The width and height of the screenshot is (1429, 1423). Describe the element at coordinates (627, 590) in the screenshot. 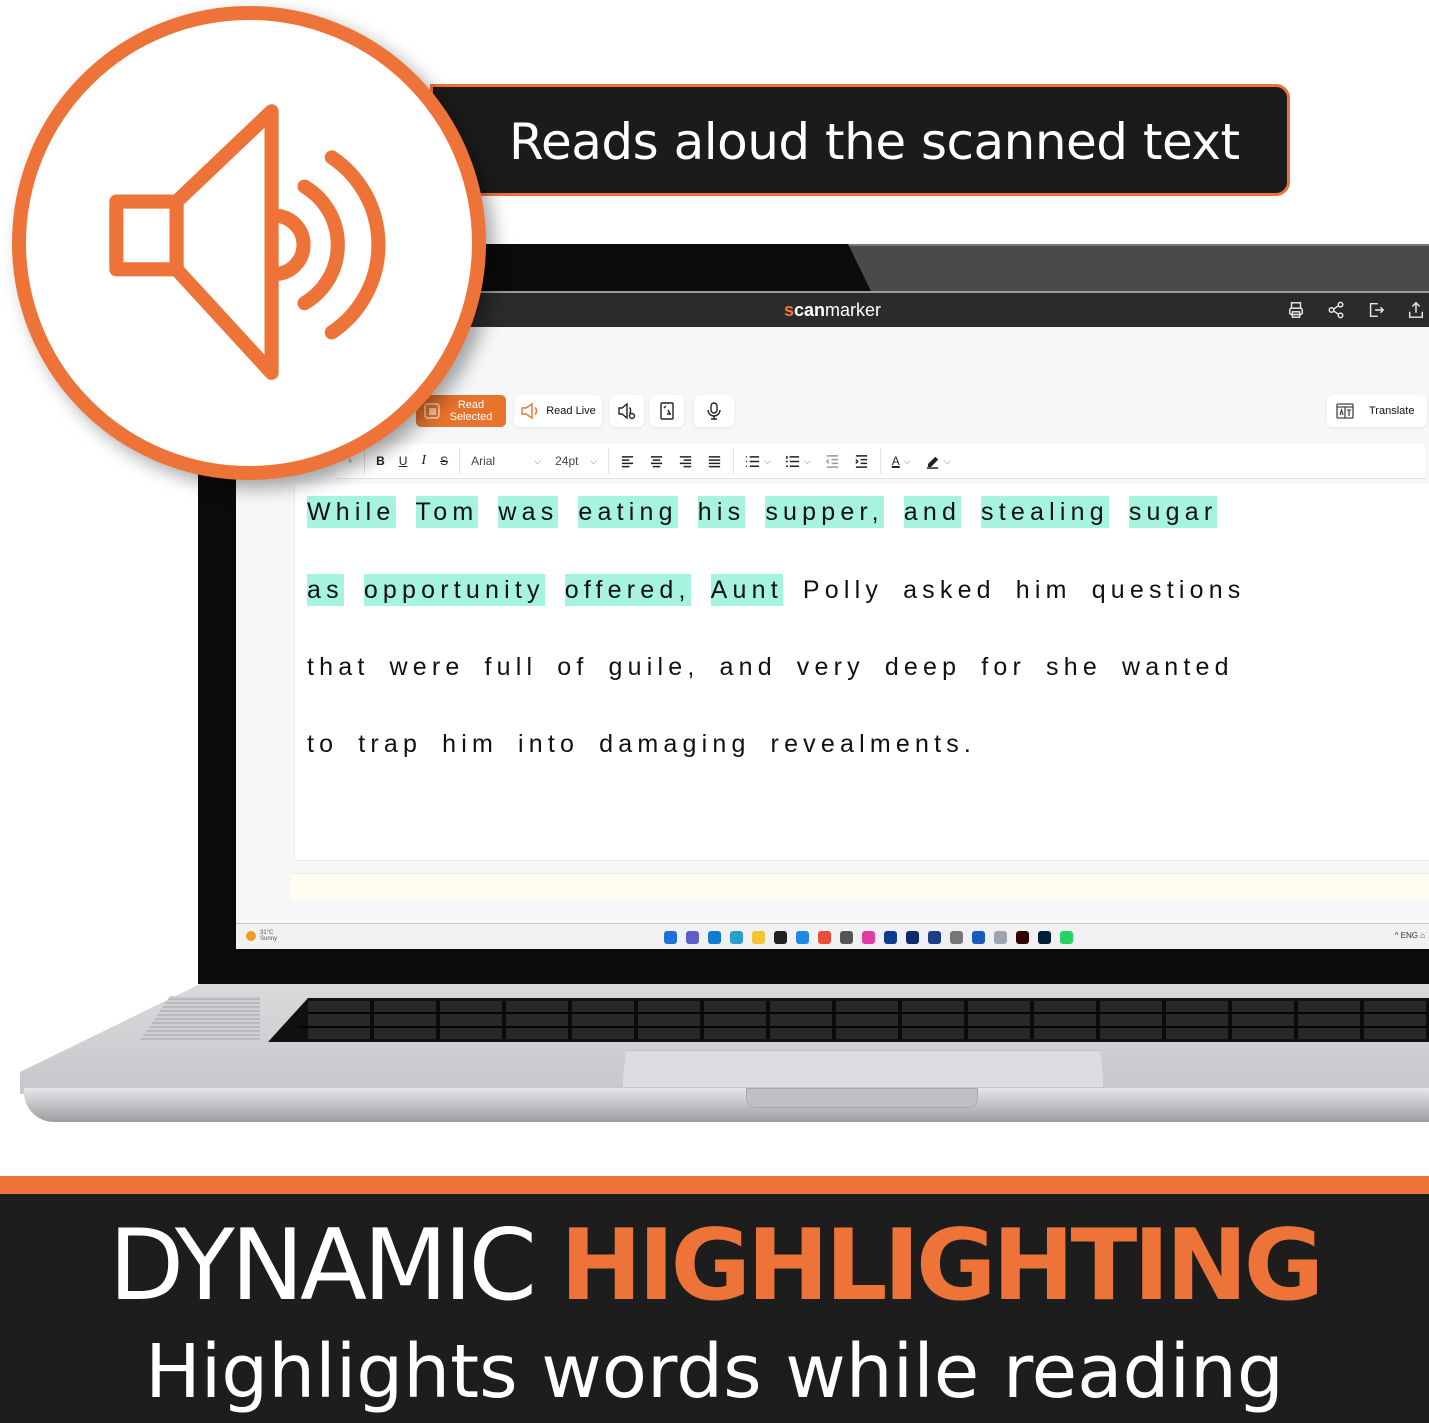

I see `highlighted-word: offered,` at that location.